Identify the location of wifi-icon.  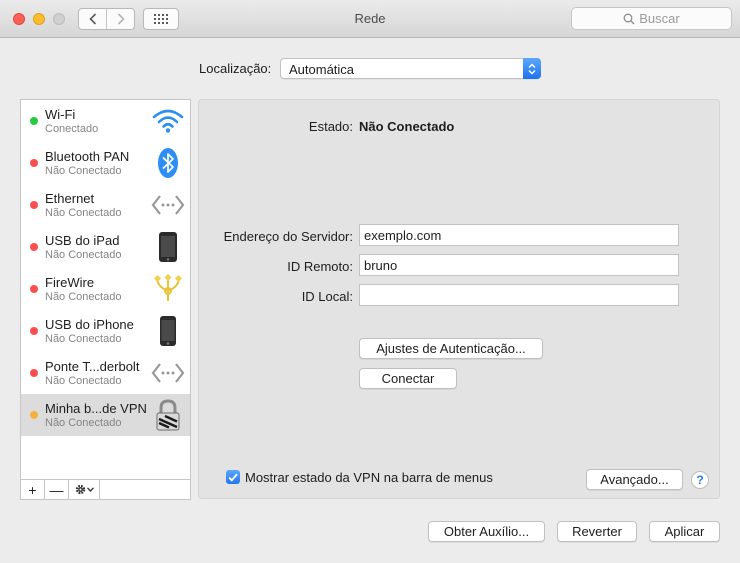
(168, 121).